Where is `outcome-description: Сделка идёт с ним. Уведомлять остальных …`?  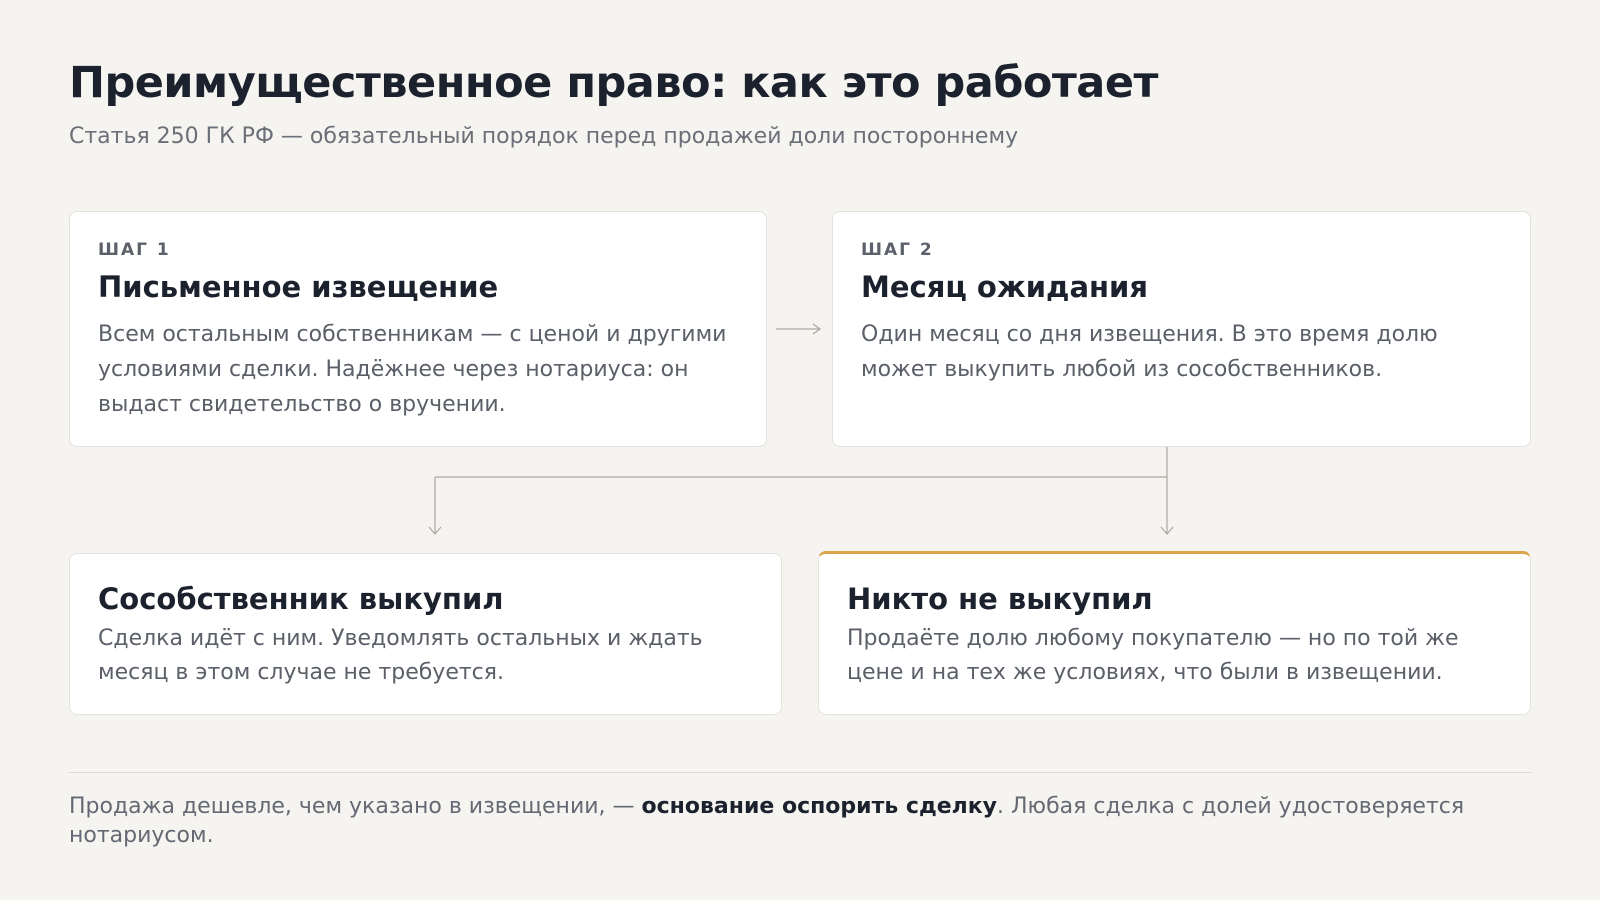 outcome-description: Сделка идёт с ним. Уведомлять остальных … is located at coordinates (400, 655).